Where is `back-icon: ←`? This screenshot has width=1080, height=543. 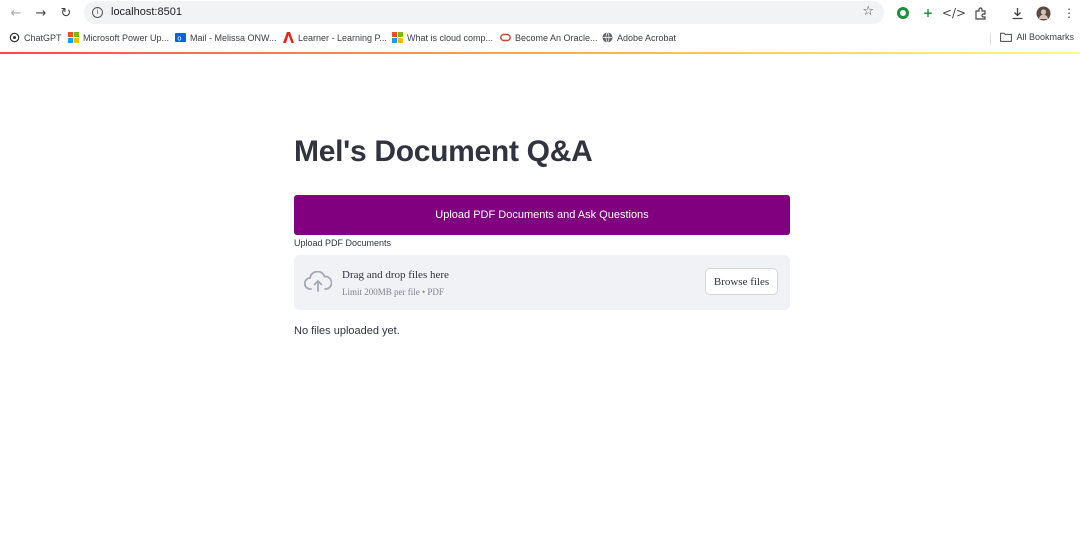 back-icon: ← is located at coordinates (16, 13).